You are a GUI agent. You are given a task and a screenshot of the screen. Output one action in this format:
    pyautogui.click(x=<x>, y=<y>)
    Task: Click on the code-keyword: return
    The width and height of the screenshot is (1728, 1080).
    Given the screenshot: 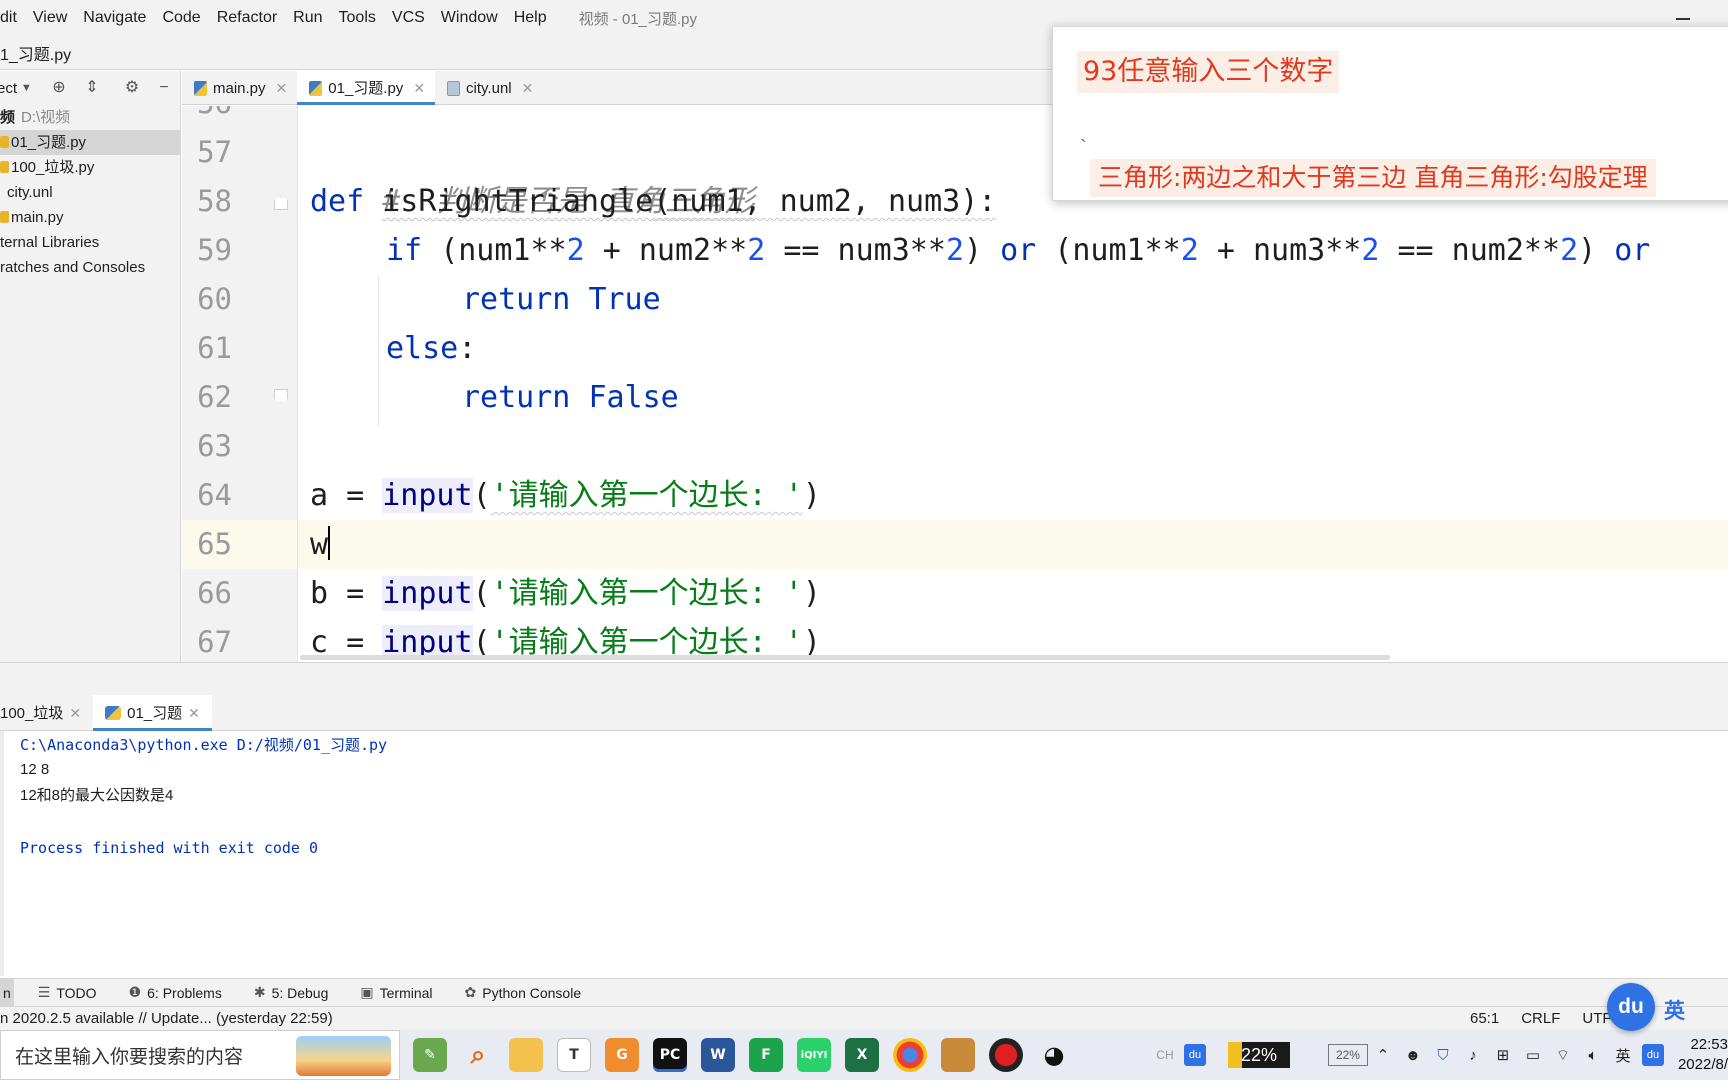 What is the action you would take?
    pyautogui.click(x=516, y=299)
    